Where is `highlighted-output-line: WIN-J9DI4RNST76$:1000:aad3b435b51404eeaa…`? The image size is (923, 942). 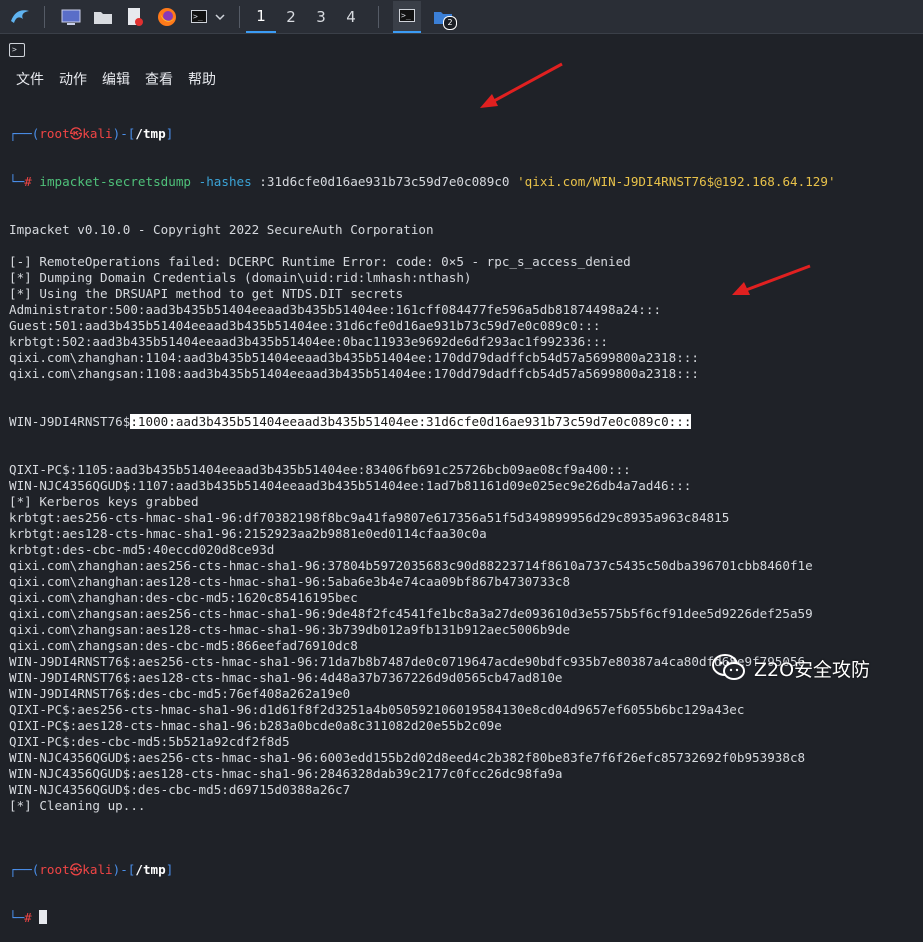
highlighted-output-line: WIN-J9DI4RNST76$:1000:aad3b435b51404eeaa… is located at coordinates (350, 421).